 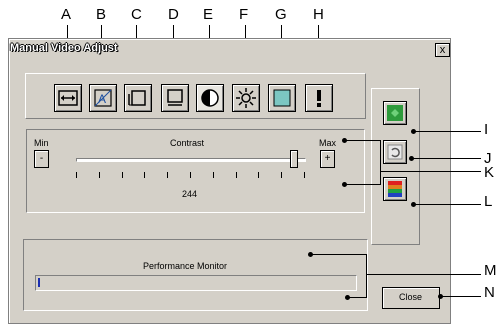 What do you see at coordinates (41, 159) in the screenshot?
I see `decrease-button: -` at bounding box center [41, 159].